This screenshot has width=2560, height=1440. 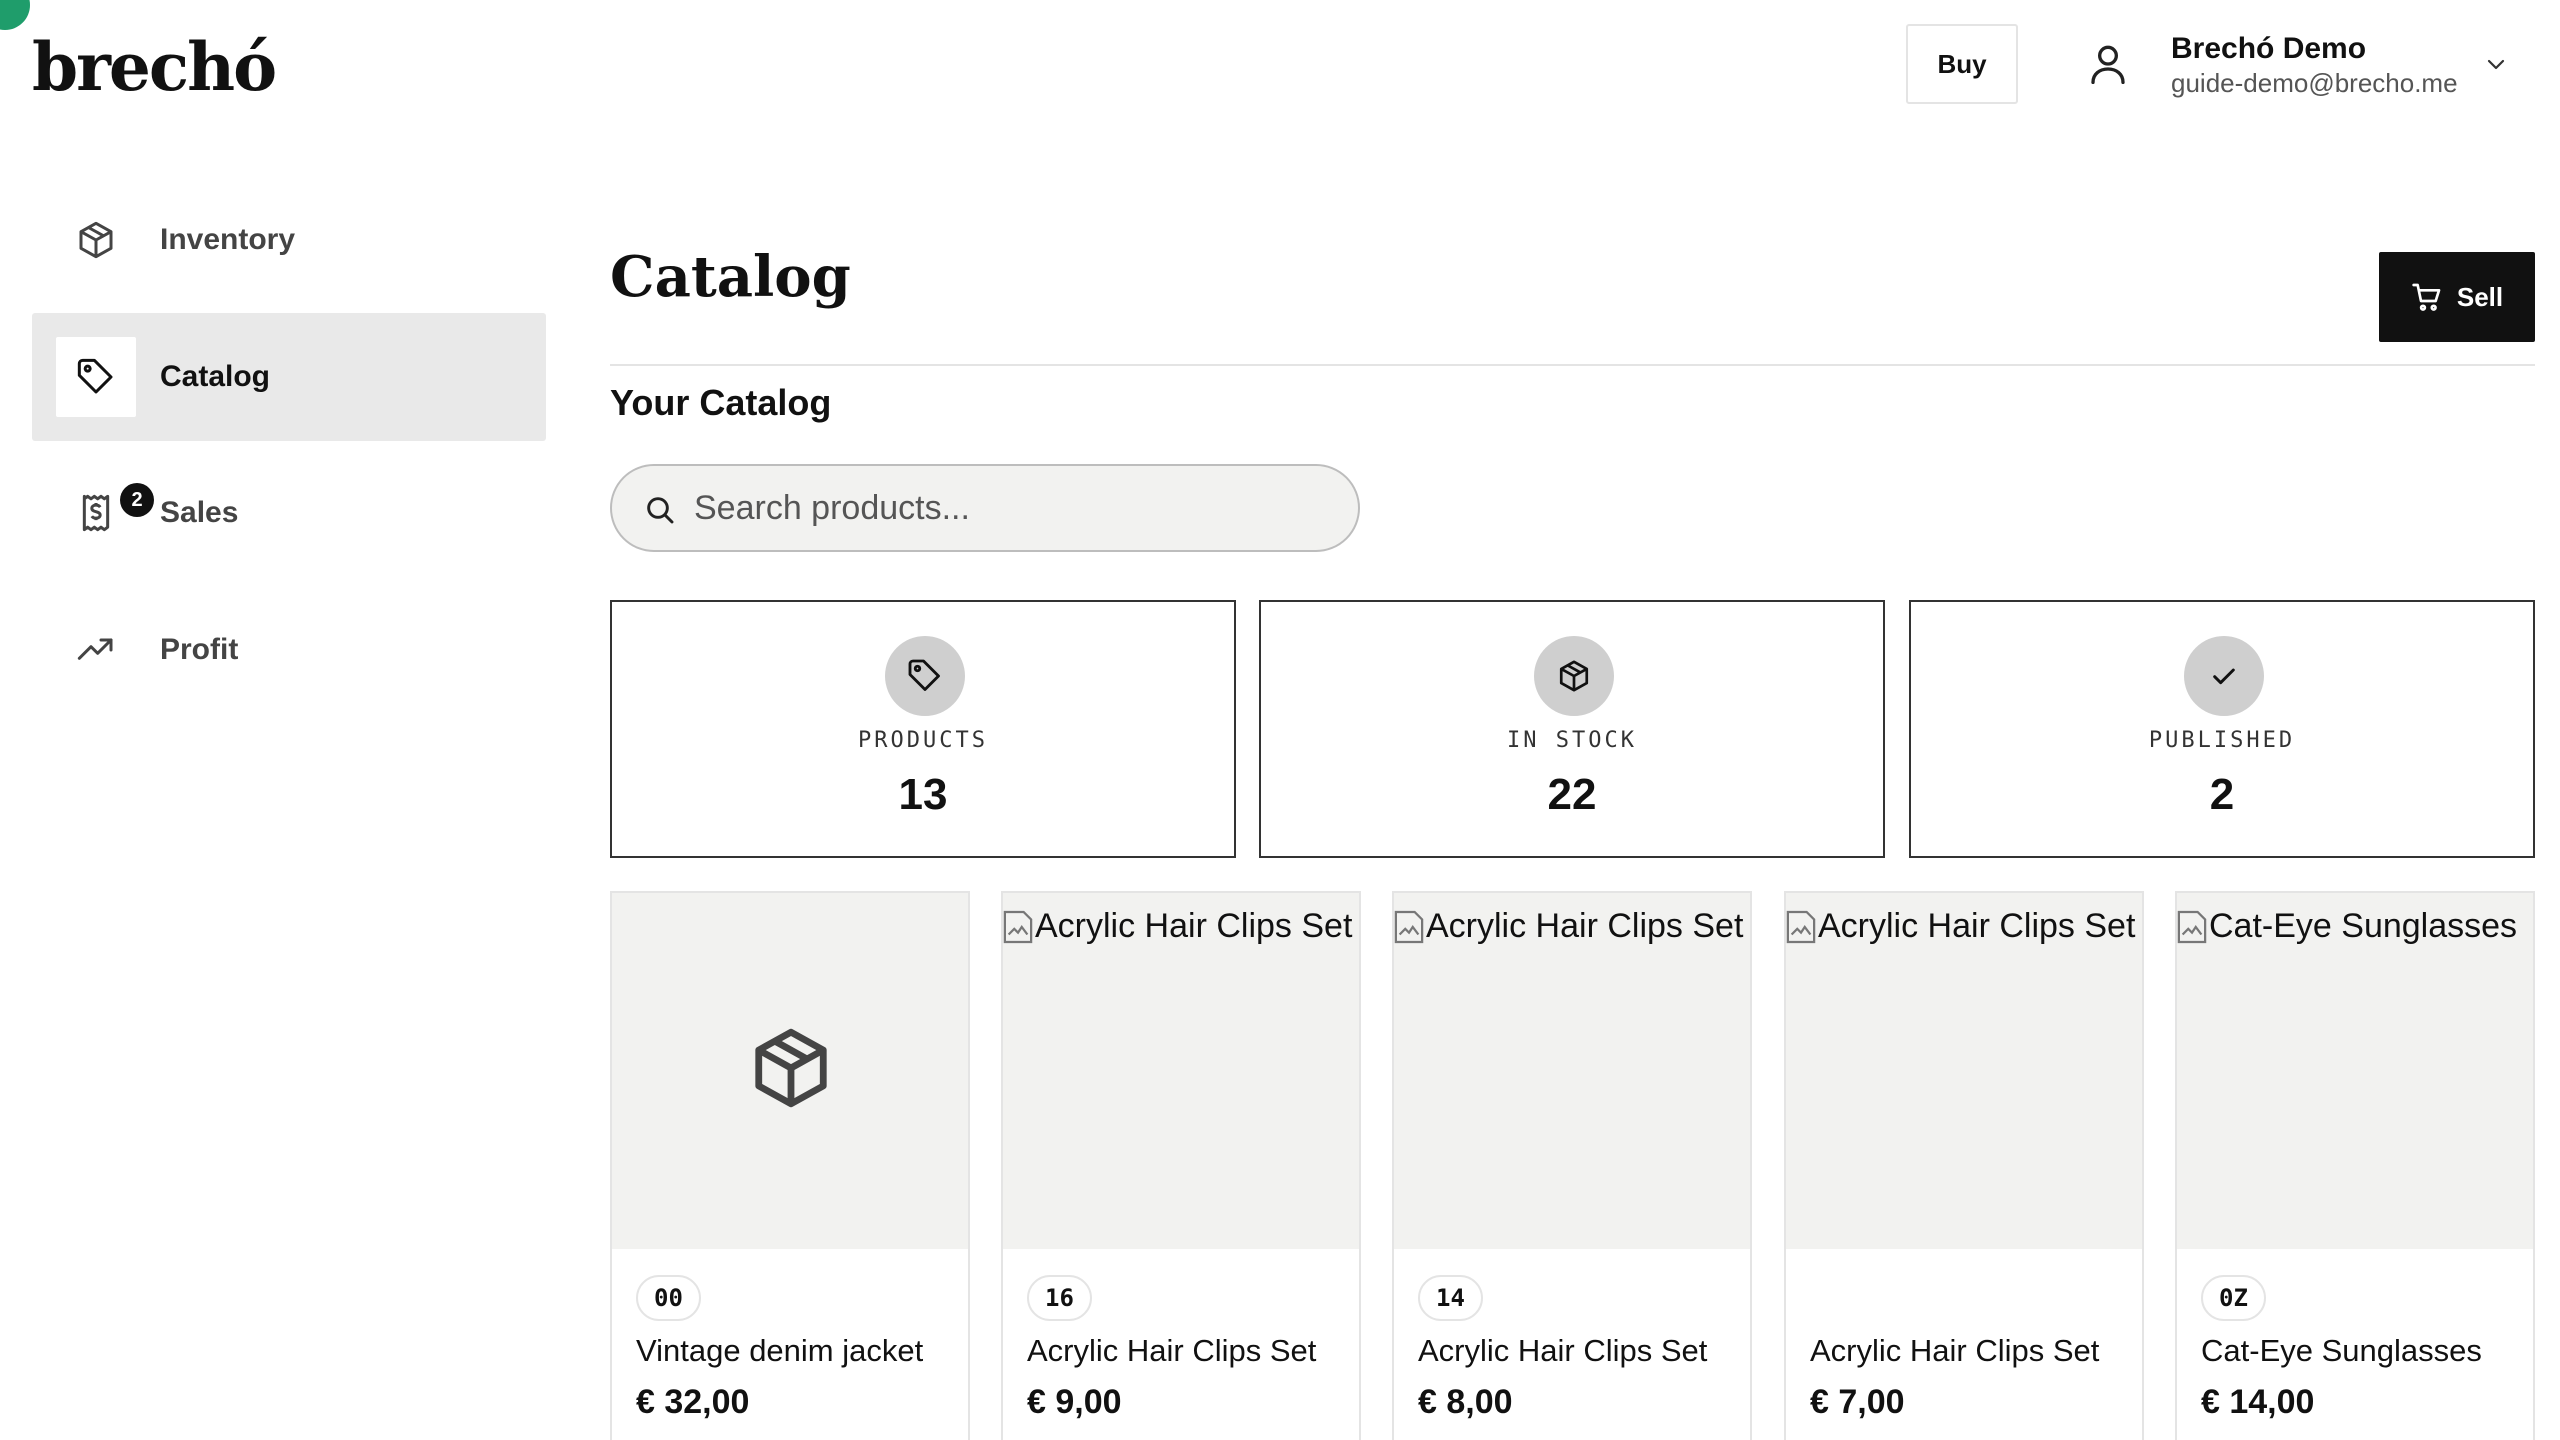 What do you see at coordinates (721, 402) in the screenshot?
I see `section-title: Your Catalog` at bounding box center [721, 402].